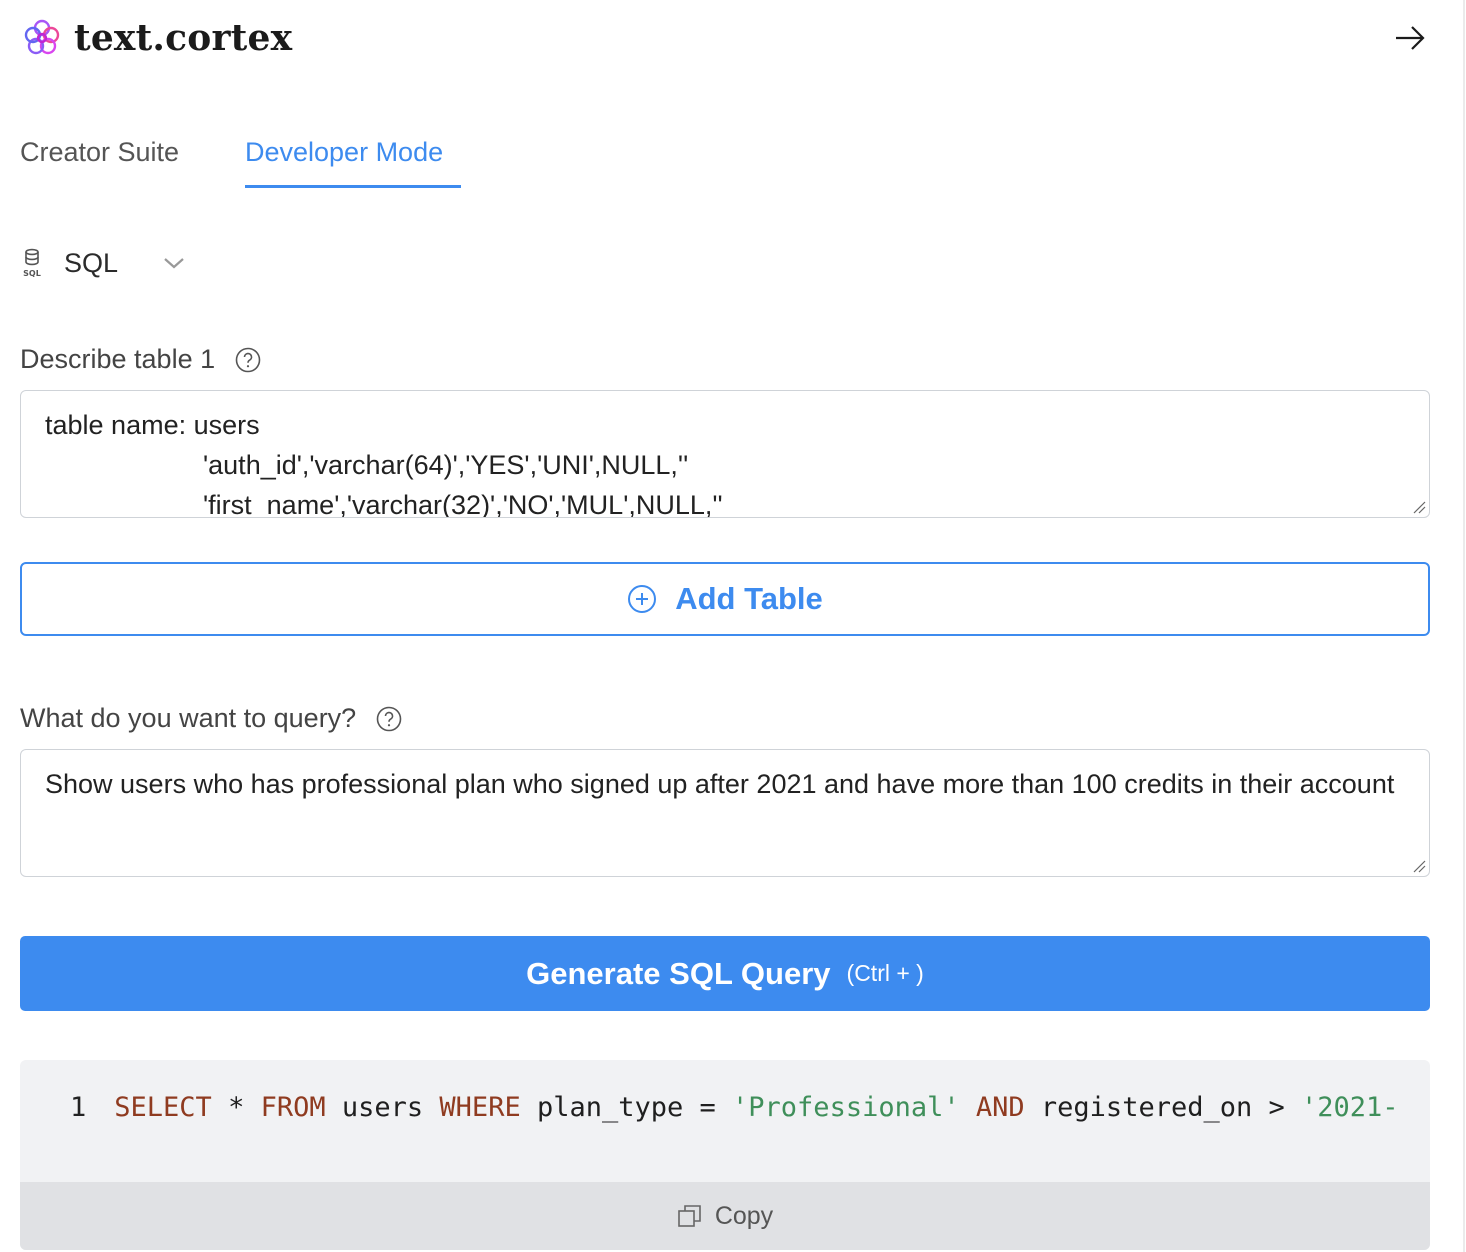 The width and height of the screenshot is (1466, 1252). What do you see at coordinates (118, 359) in the screenshot?
I see `table-description-label-text: Describe table 1` at bounding box center [118, 359].